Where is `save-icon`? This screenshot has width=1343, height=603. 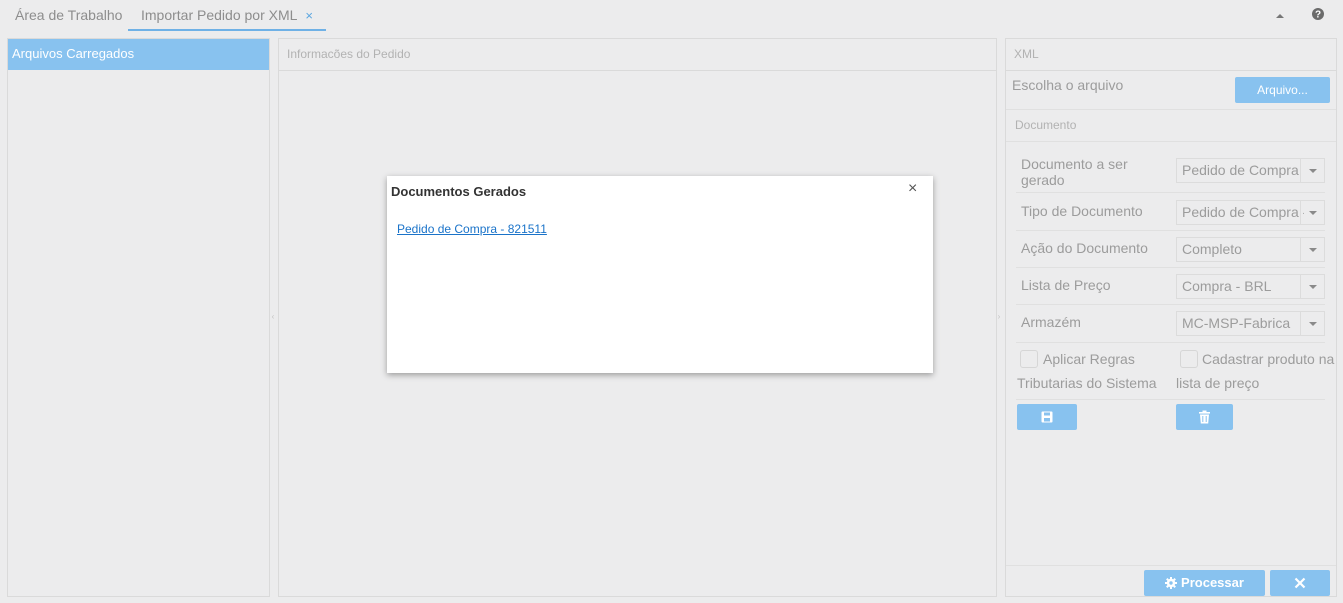 save-icon is located at coordinates (1047, 417).